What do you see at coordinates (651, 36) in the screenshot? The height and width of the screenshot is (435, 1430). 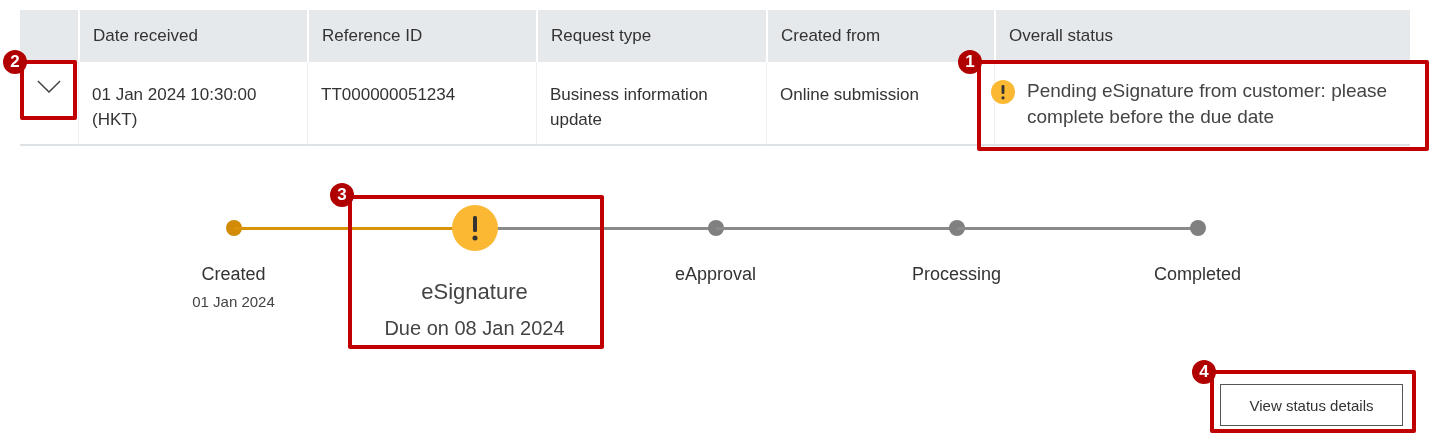 I see `column-header: Request type` at bounding box center [651, 36].